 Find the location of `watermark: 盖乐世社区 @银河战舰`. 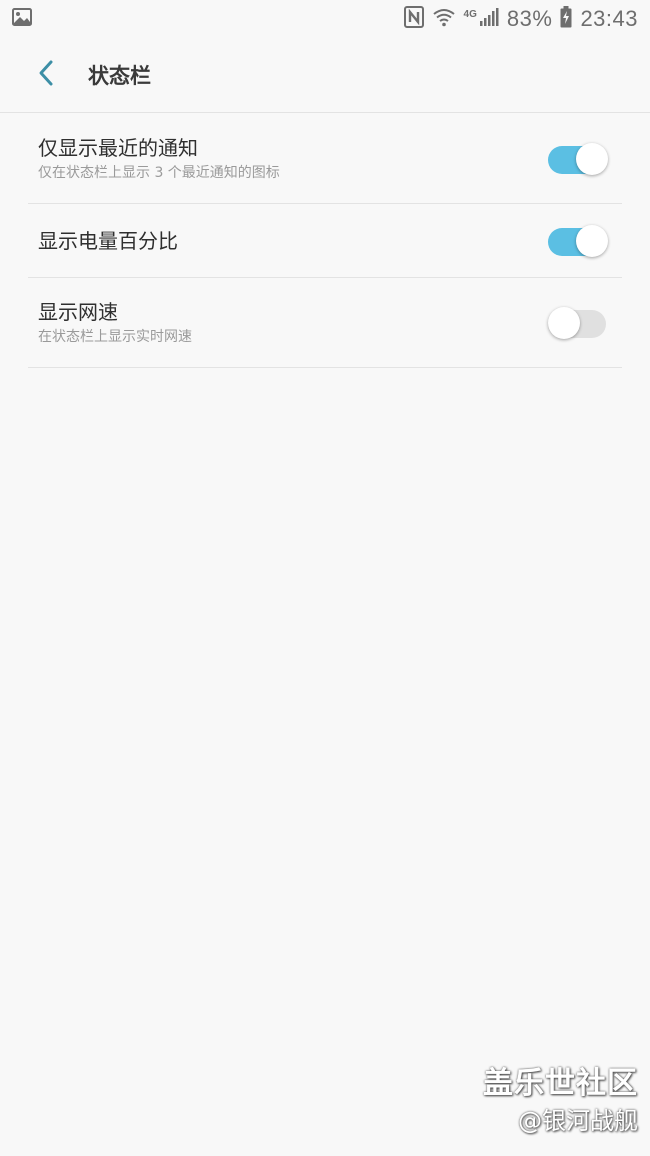

watermark: 盖乐世社区 @银河战舰 is located at coordinates (560, 1101).